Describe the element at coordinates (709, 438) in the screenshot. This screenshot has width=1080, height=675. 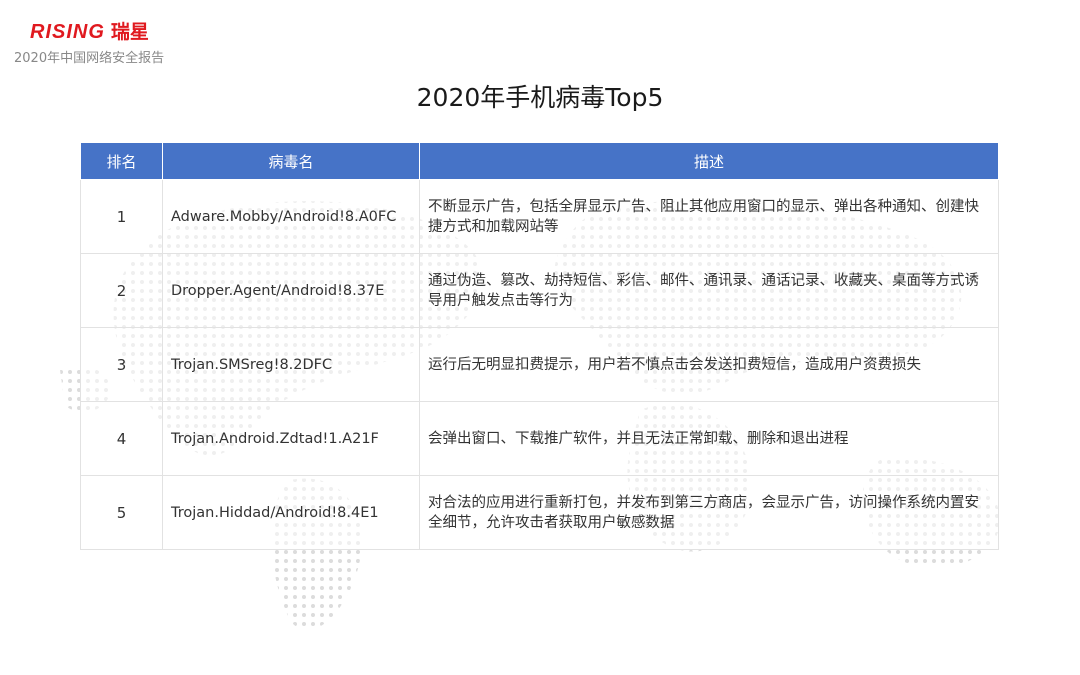
I see `description-cell: 会弹出窗口、下载推广软件，并且无法正常卸载、删除和退出进程` at that location.